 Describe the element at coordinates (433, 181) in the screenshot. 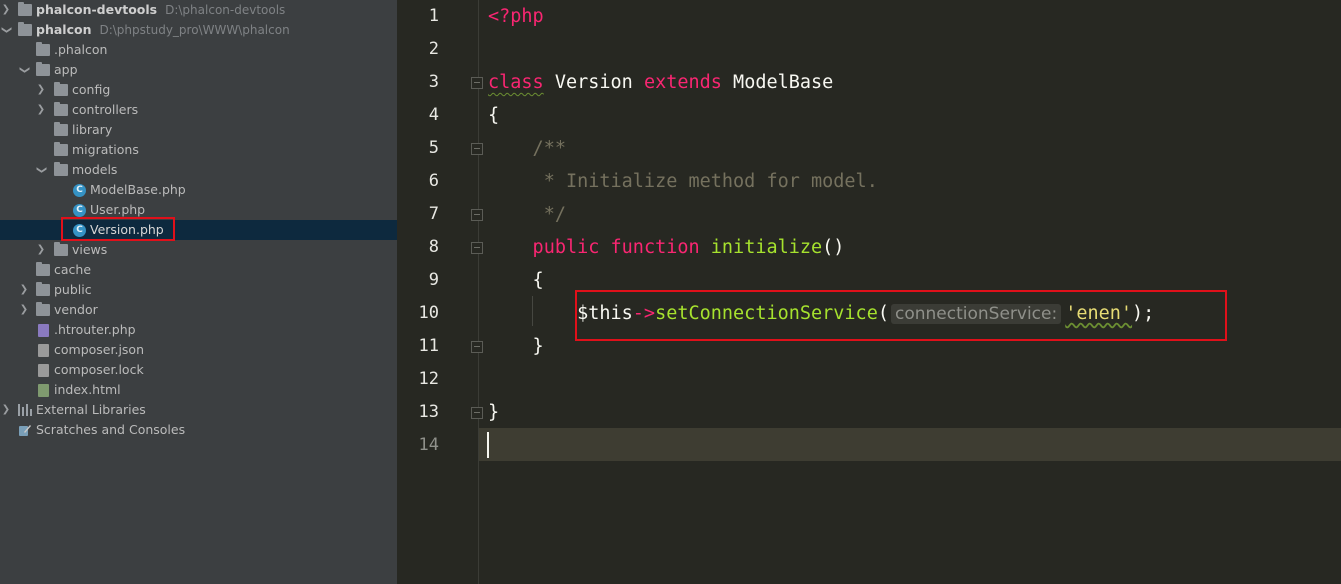

I see `line-number: 6` at that location.